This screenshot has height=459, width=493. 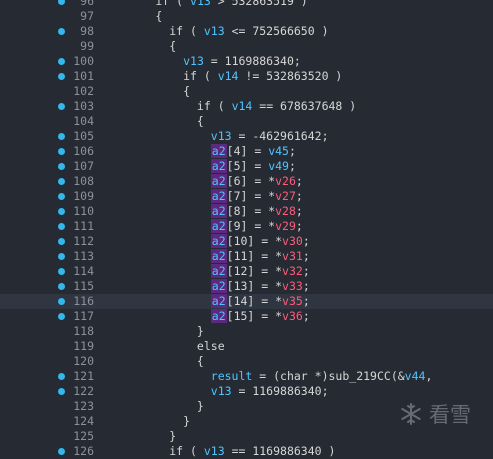 What do you see at coordinates (285, 181) in the screenshot?
I see `code-token-ptr: v26` at bounding box center [285, 181].